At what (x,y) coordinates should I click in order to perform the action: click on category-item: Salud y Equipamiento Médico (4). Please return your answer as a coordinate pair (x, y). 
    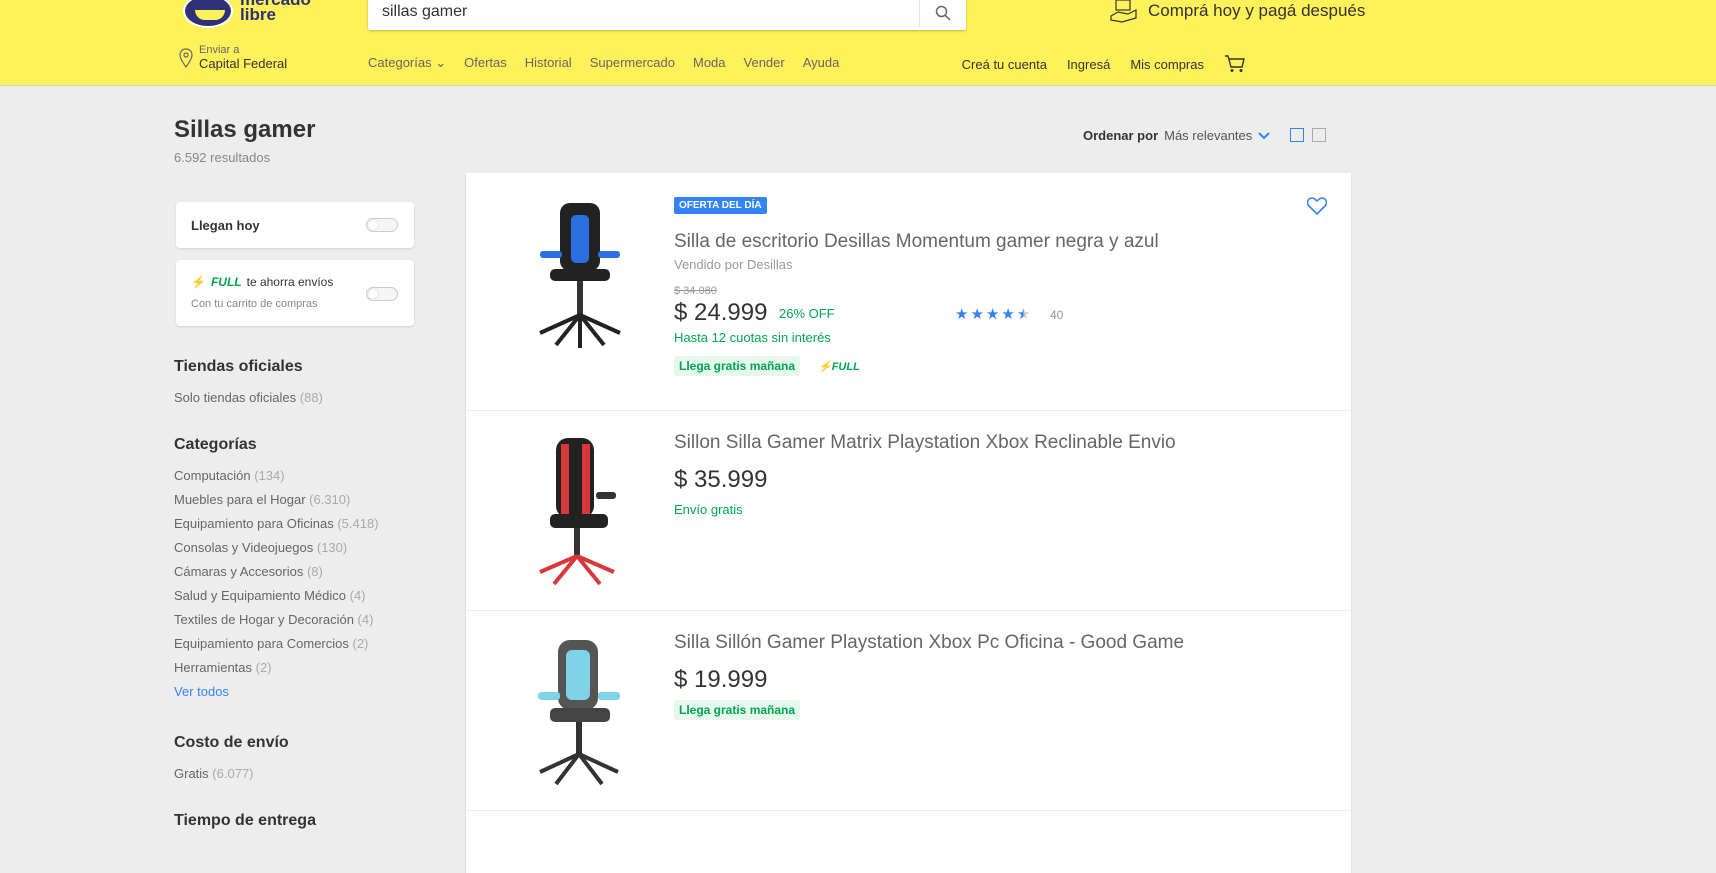
    Looking at the image, I should click on (276, 600).